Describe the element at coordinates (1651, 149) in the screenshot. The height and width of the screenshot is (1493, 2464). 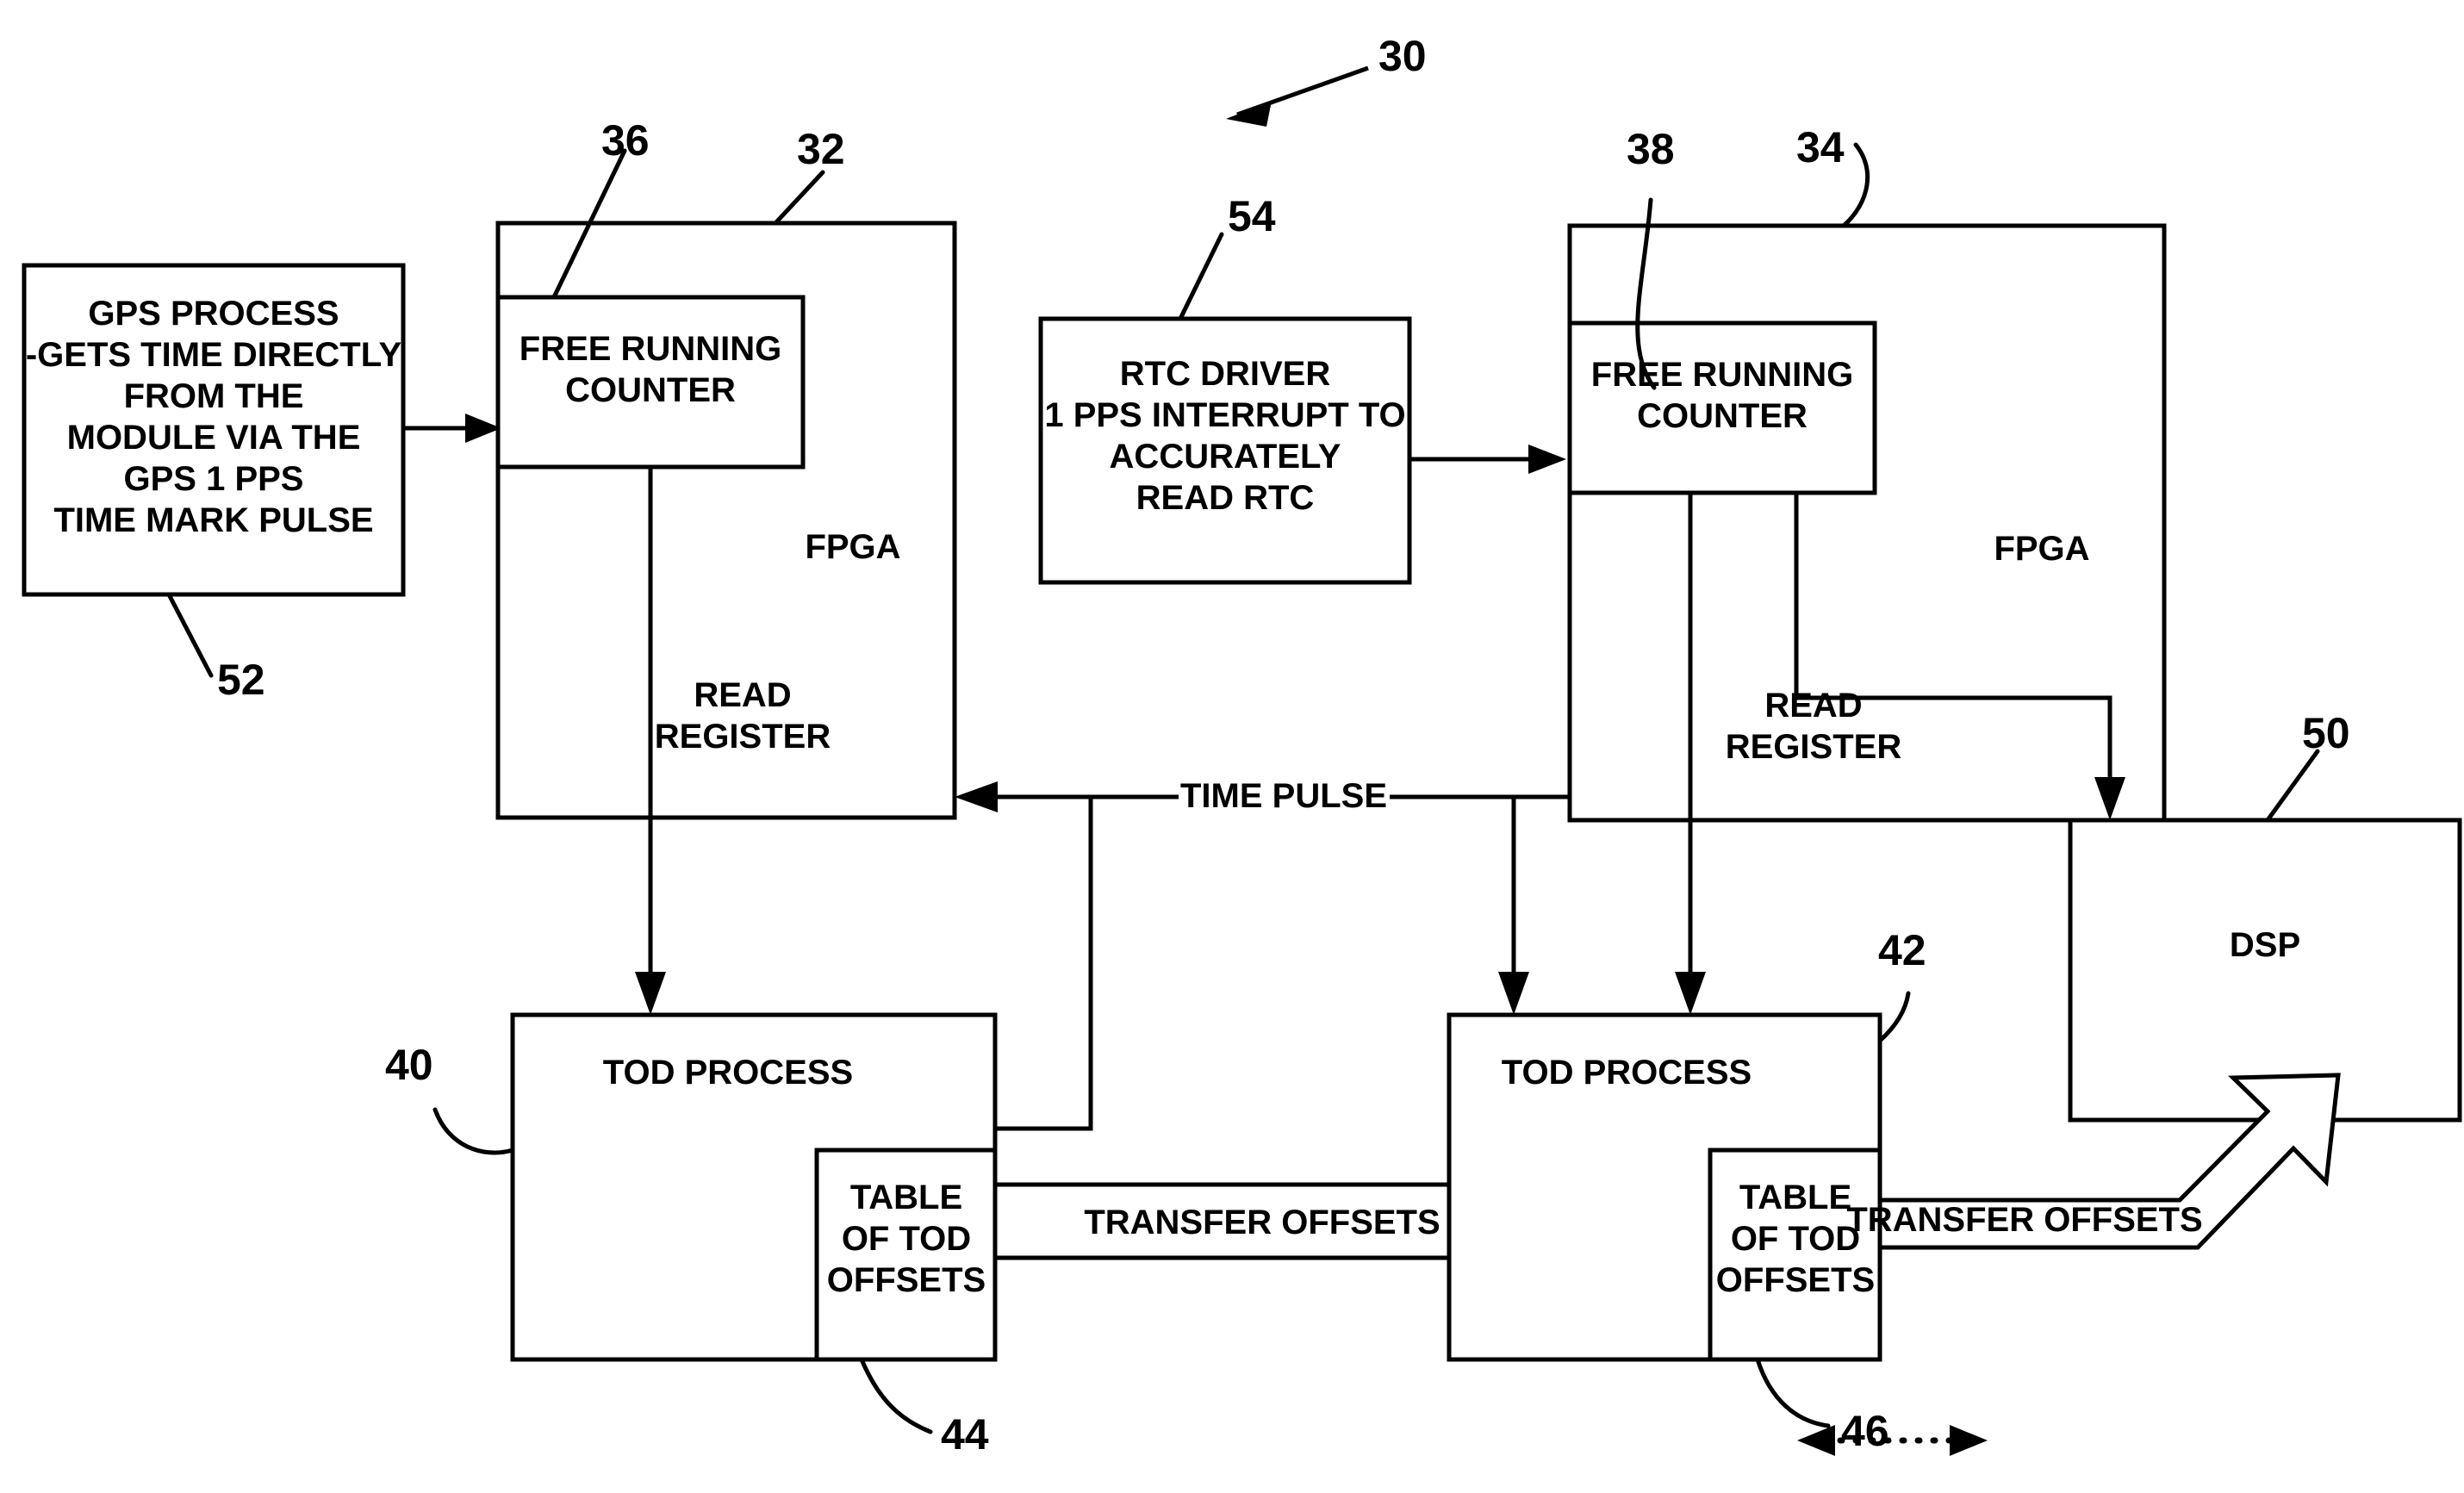
I see `ref-number-38: 38` at that location.